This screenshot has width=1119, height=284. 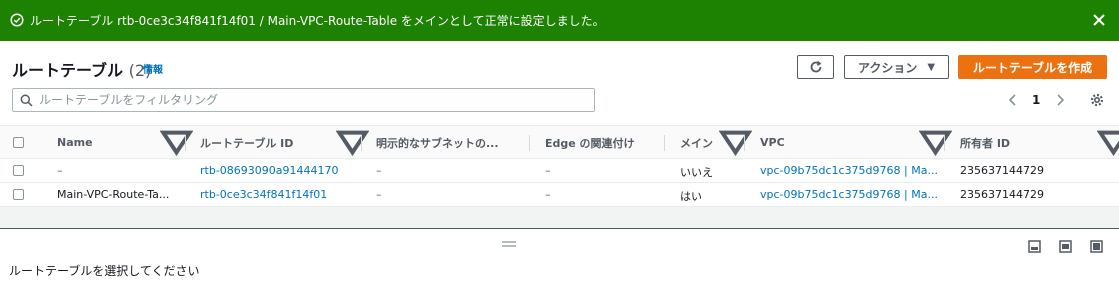 What do you see at coordinates (1060, 100) in the screenshot?
I see `next-page-icon` at bounding box center [1060, 100].